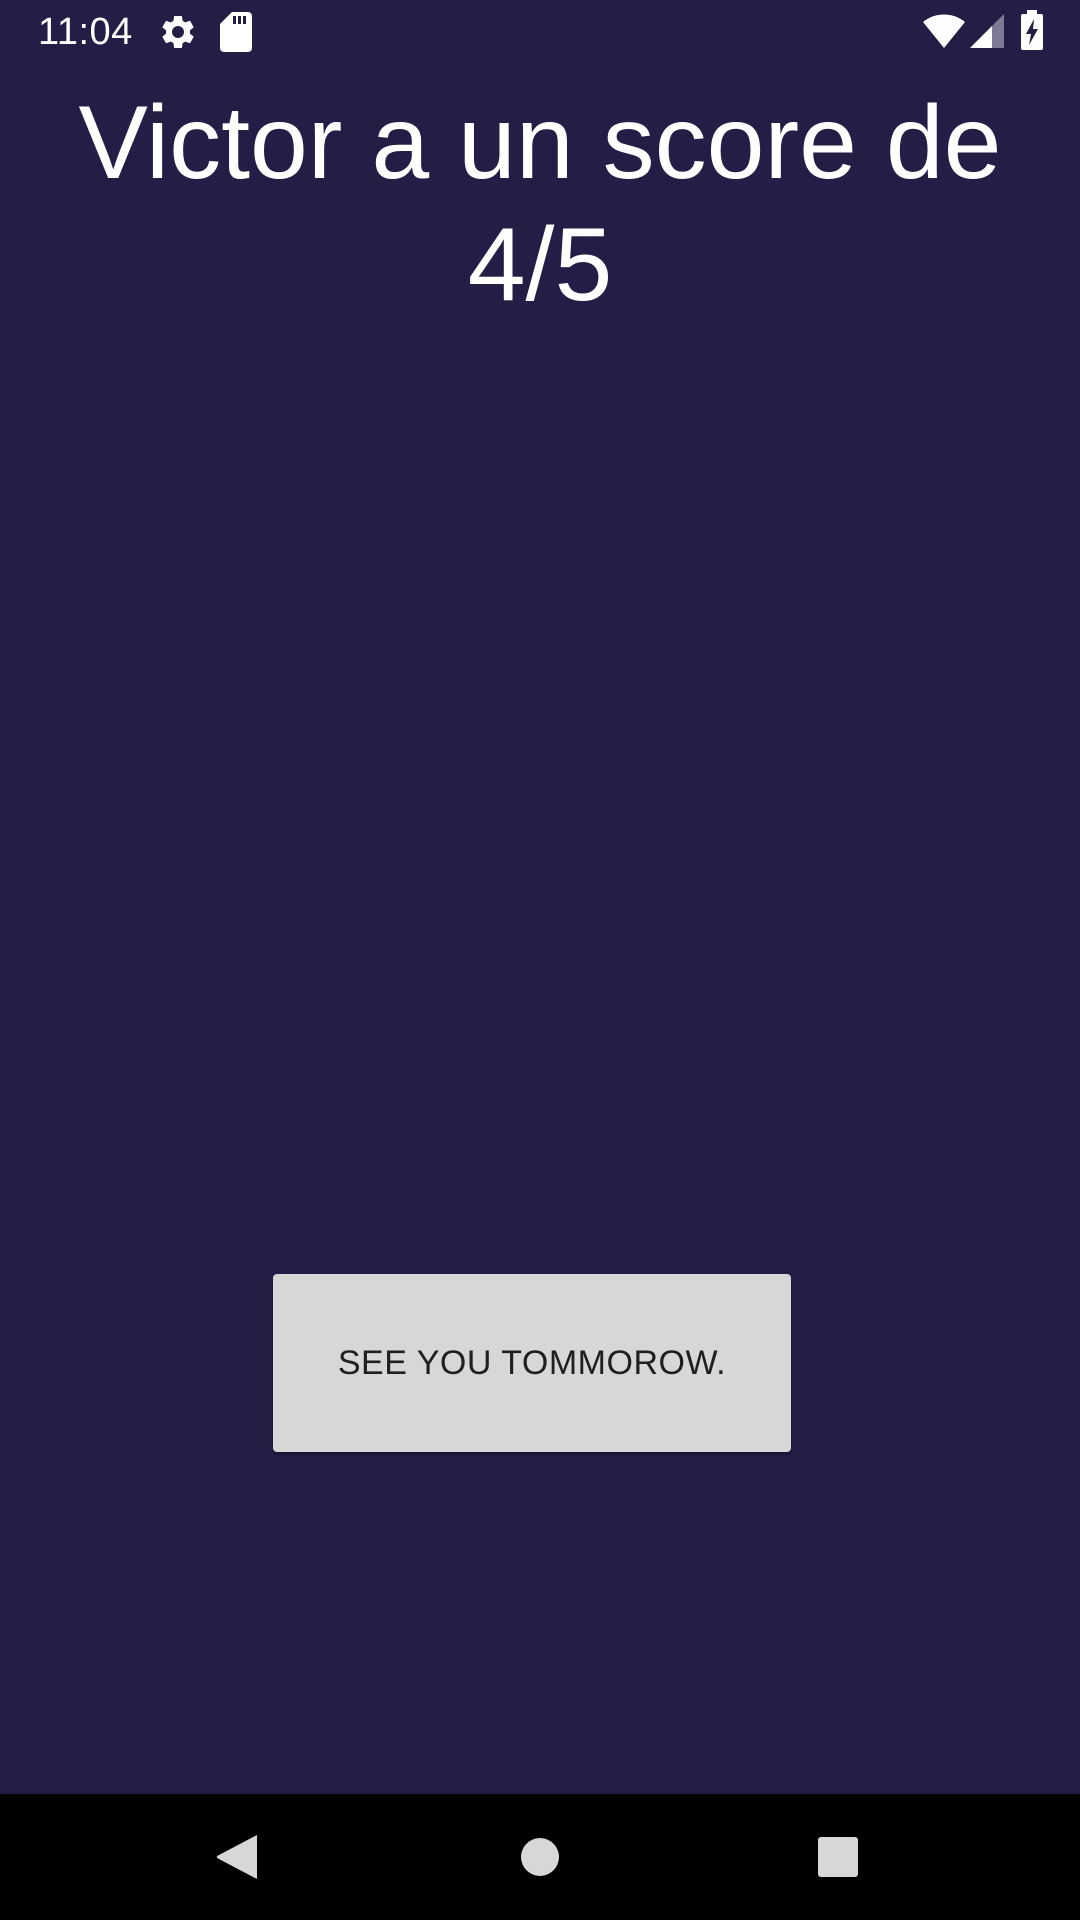 Image resolution: width=1080 pixels, height=1920 pixels. Describe the element at coordinates (85, 32) in the screenshot. I see `status-time: 11:04` at that location.